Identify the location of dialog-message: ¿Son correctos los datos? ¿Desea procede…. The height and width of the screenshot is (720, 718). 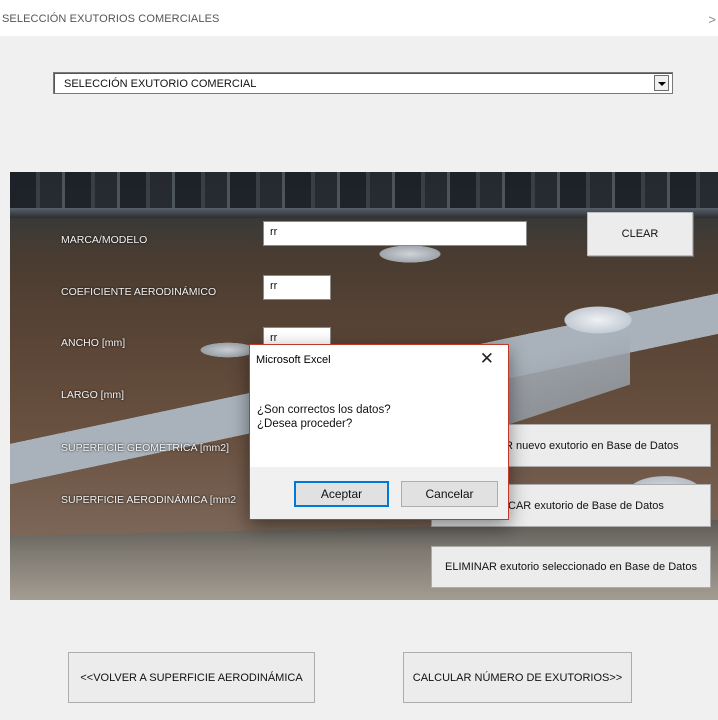
(324, 417).